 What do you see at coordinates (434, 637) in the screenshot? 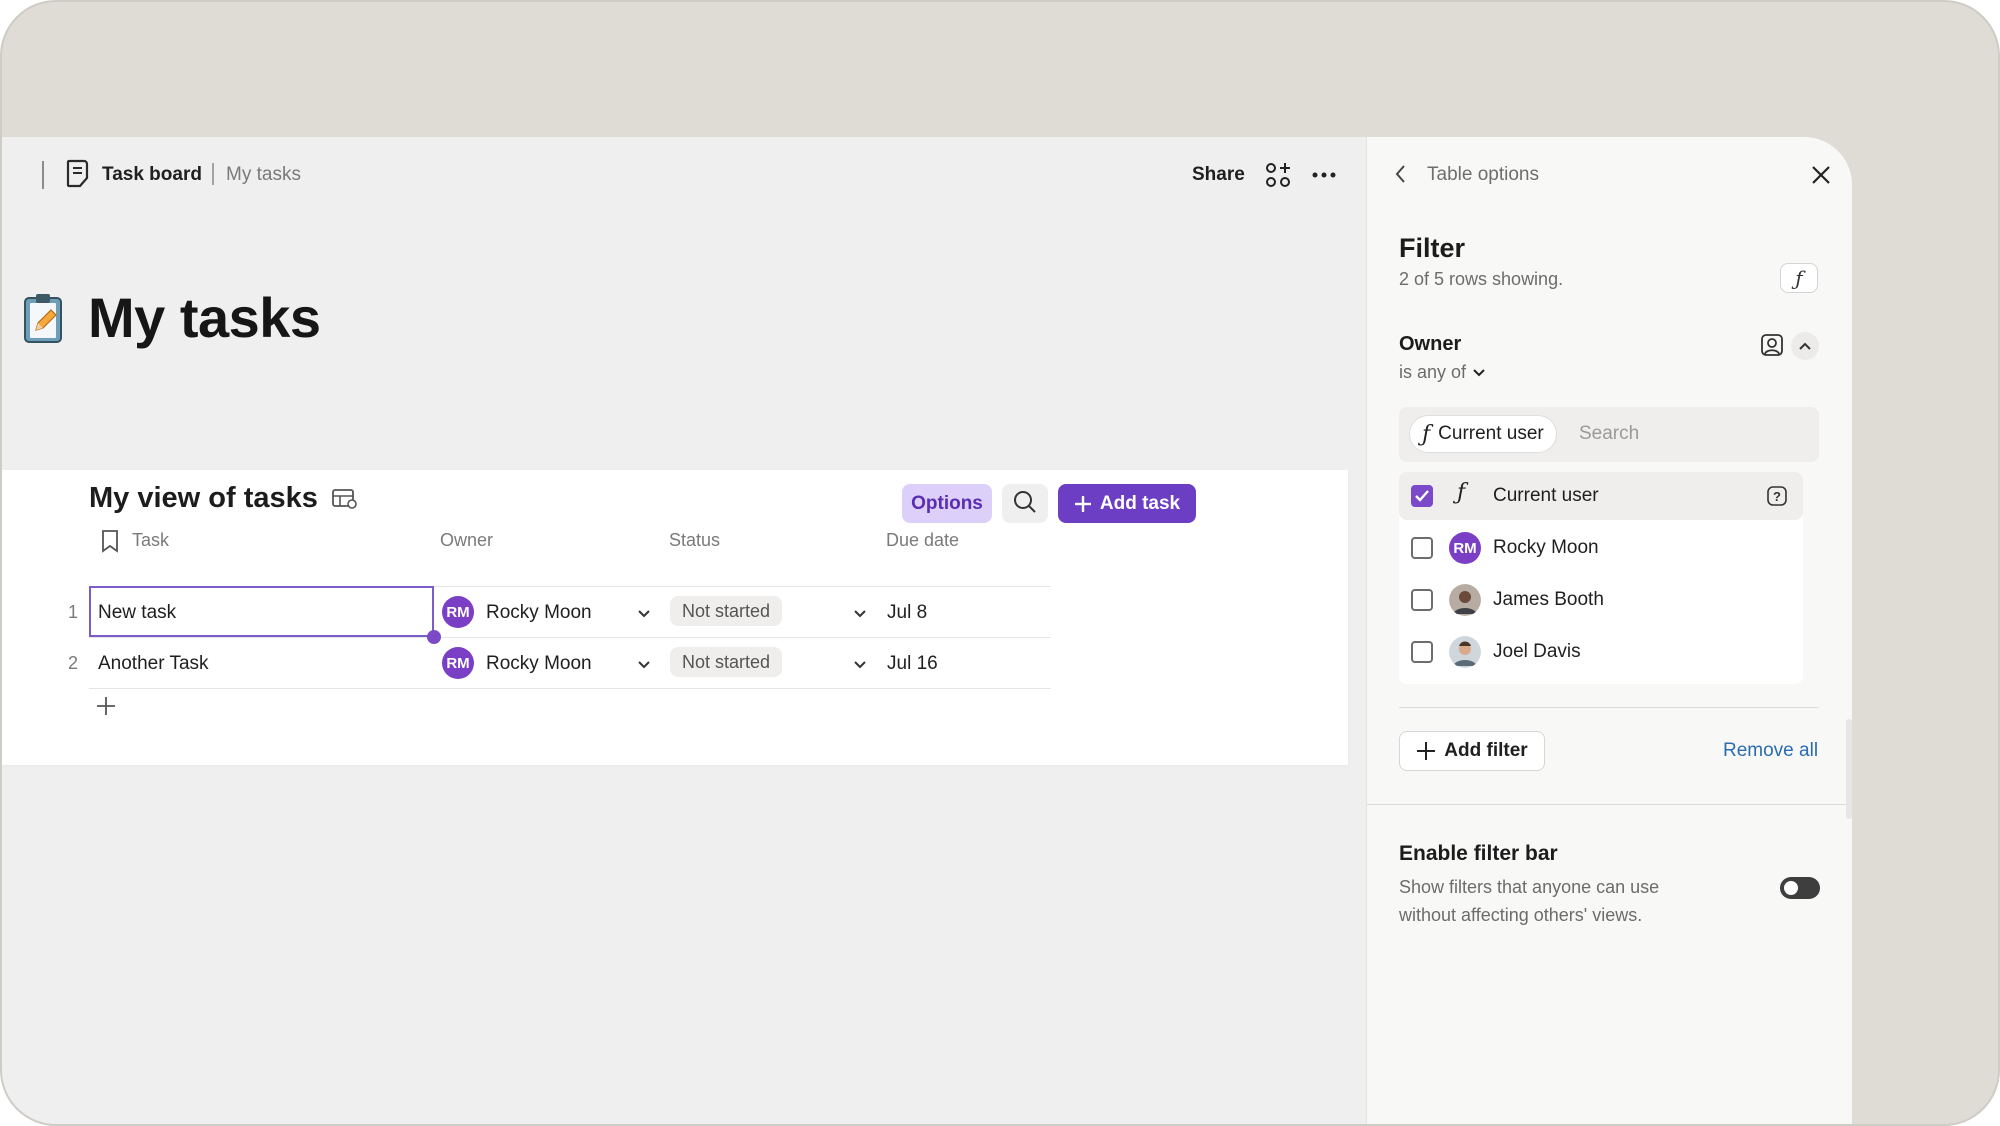
I see `fill-handle` at bounding box center [434, 637].